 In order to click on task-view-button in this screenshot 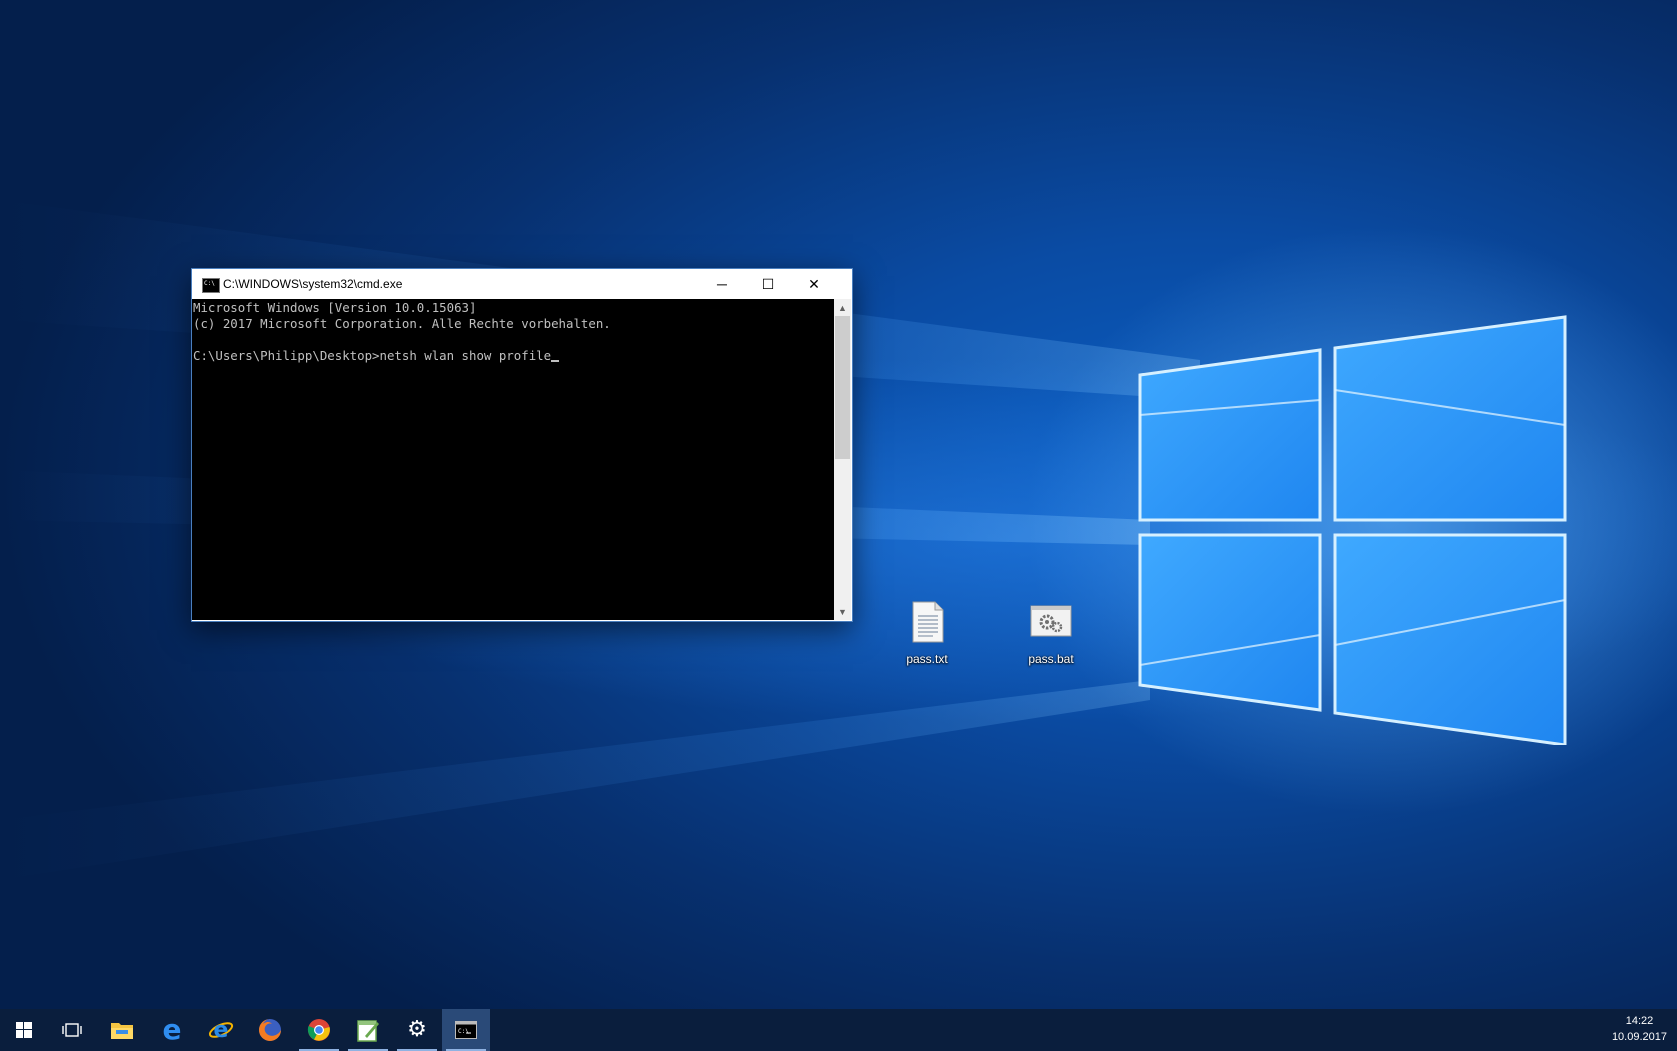, I will do `click(72, 1030)`.